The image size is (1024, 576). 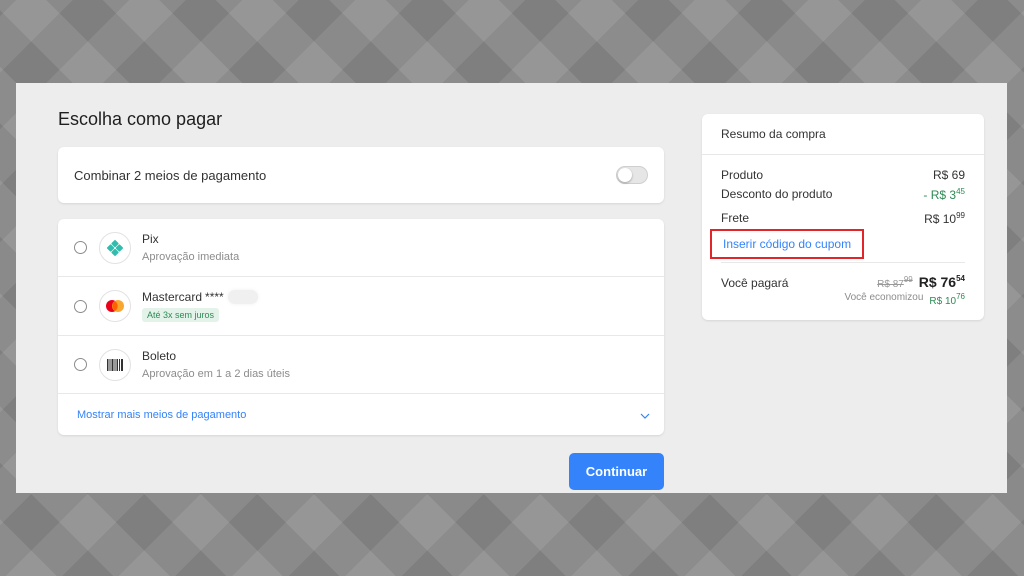 What do you see at coordinates (843, 282) in the screenshot?
I see `summary-row-total: Você pagará R$ 8799 R$ 7654` at bounding box center [843, 282].